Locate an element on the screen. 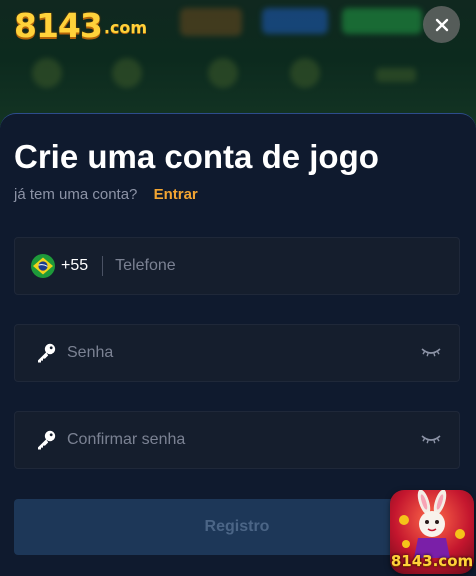 This screenshot has height=576, width=476. confirm-password-input is located at coordinates (244, 440).